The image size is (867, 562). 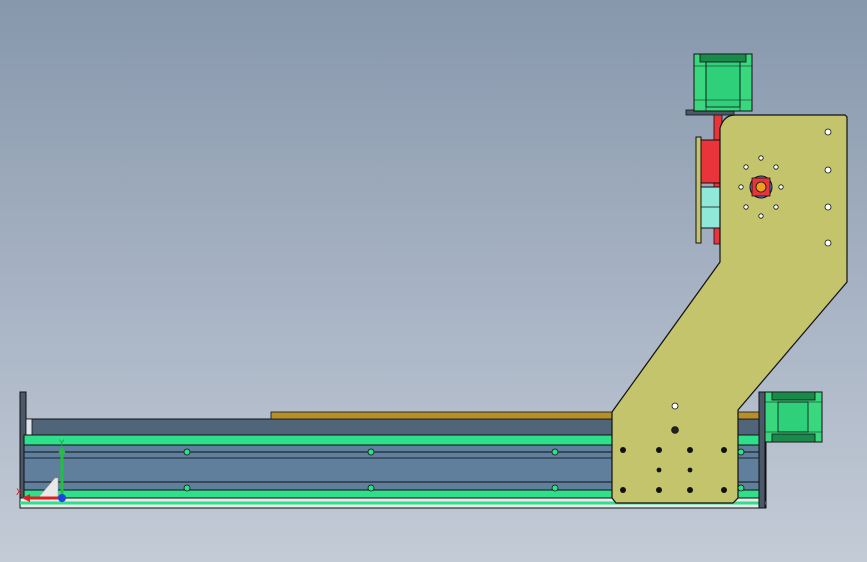 I want to click on z-axis-motor, so click(x=719, y=84).